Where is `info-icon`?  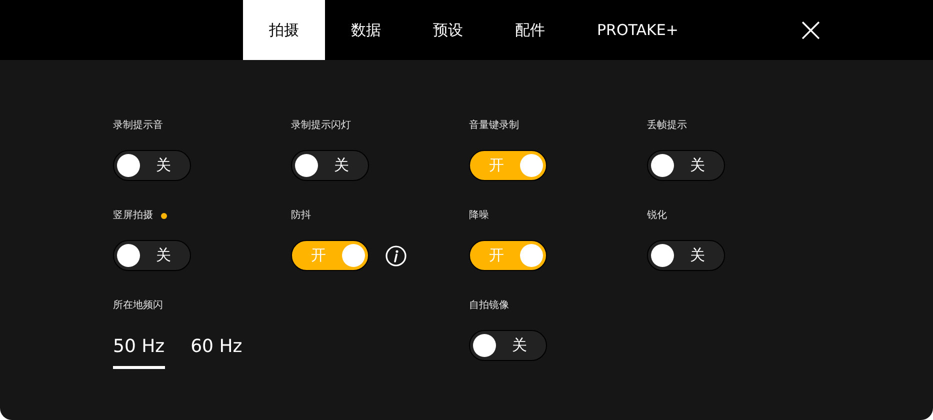
info-icon is located at coordinates (396, 255).